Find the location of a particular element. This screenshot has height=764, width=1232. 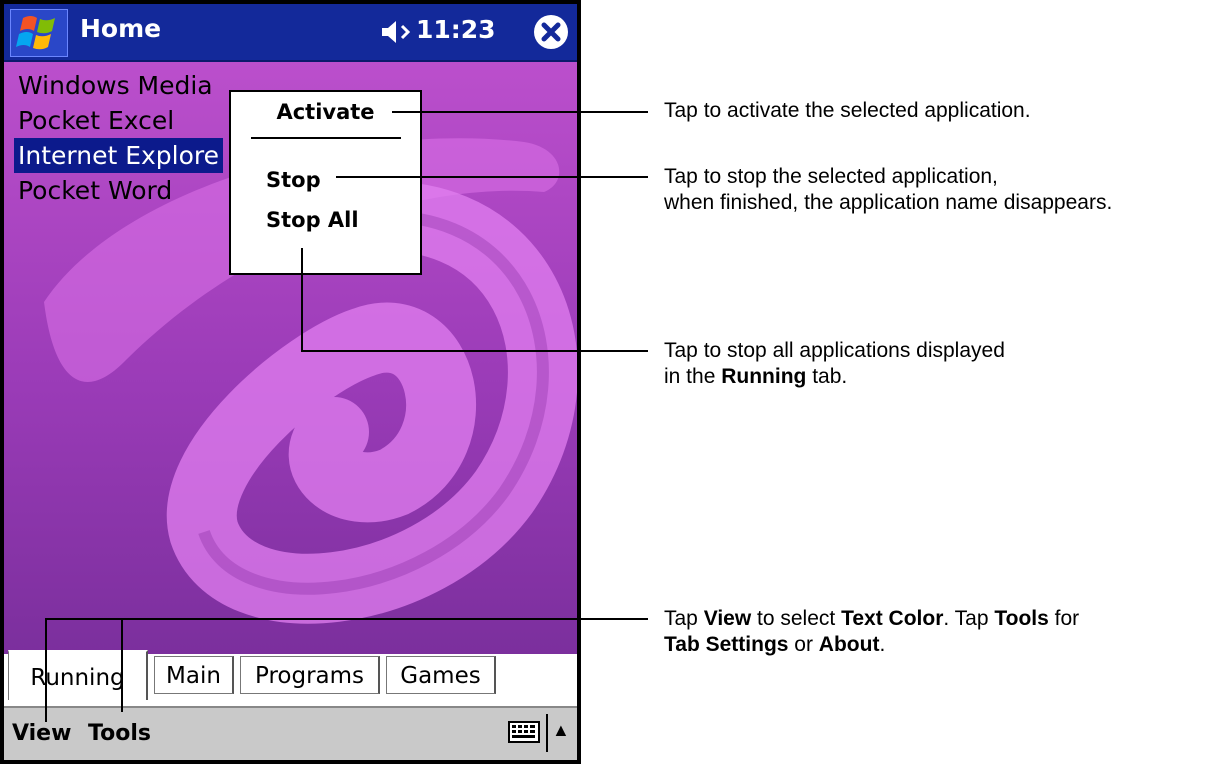

annotation-bold: Tools is located at coordinates (1021, 618).